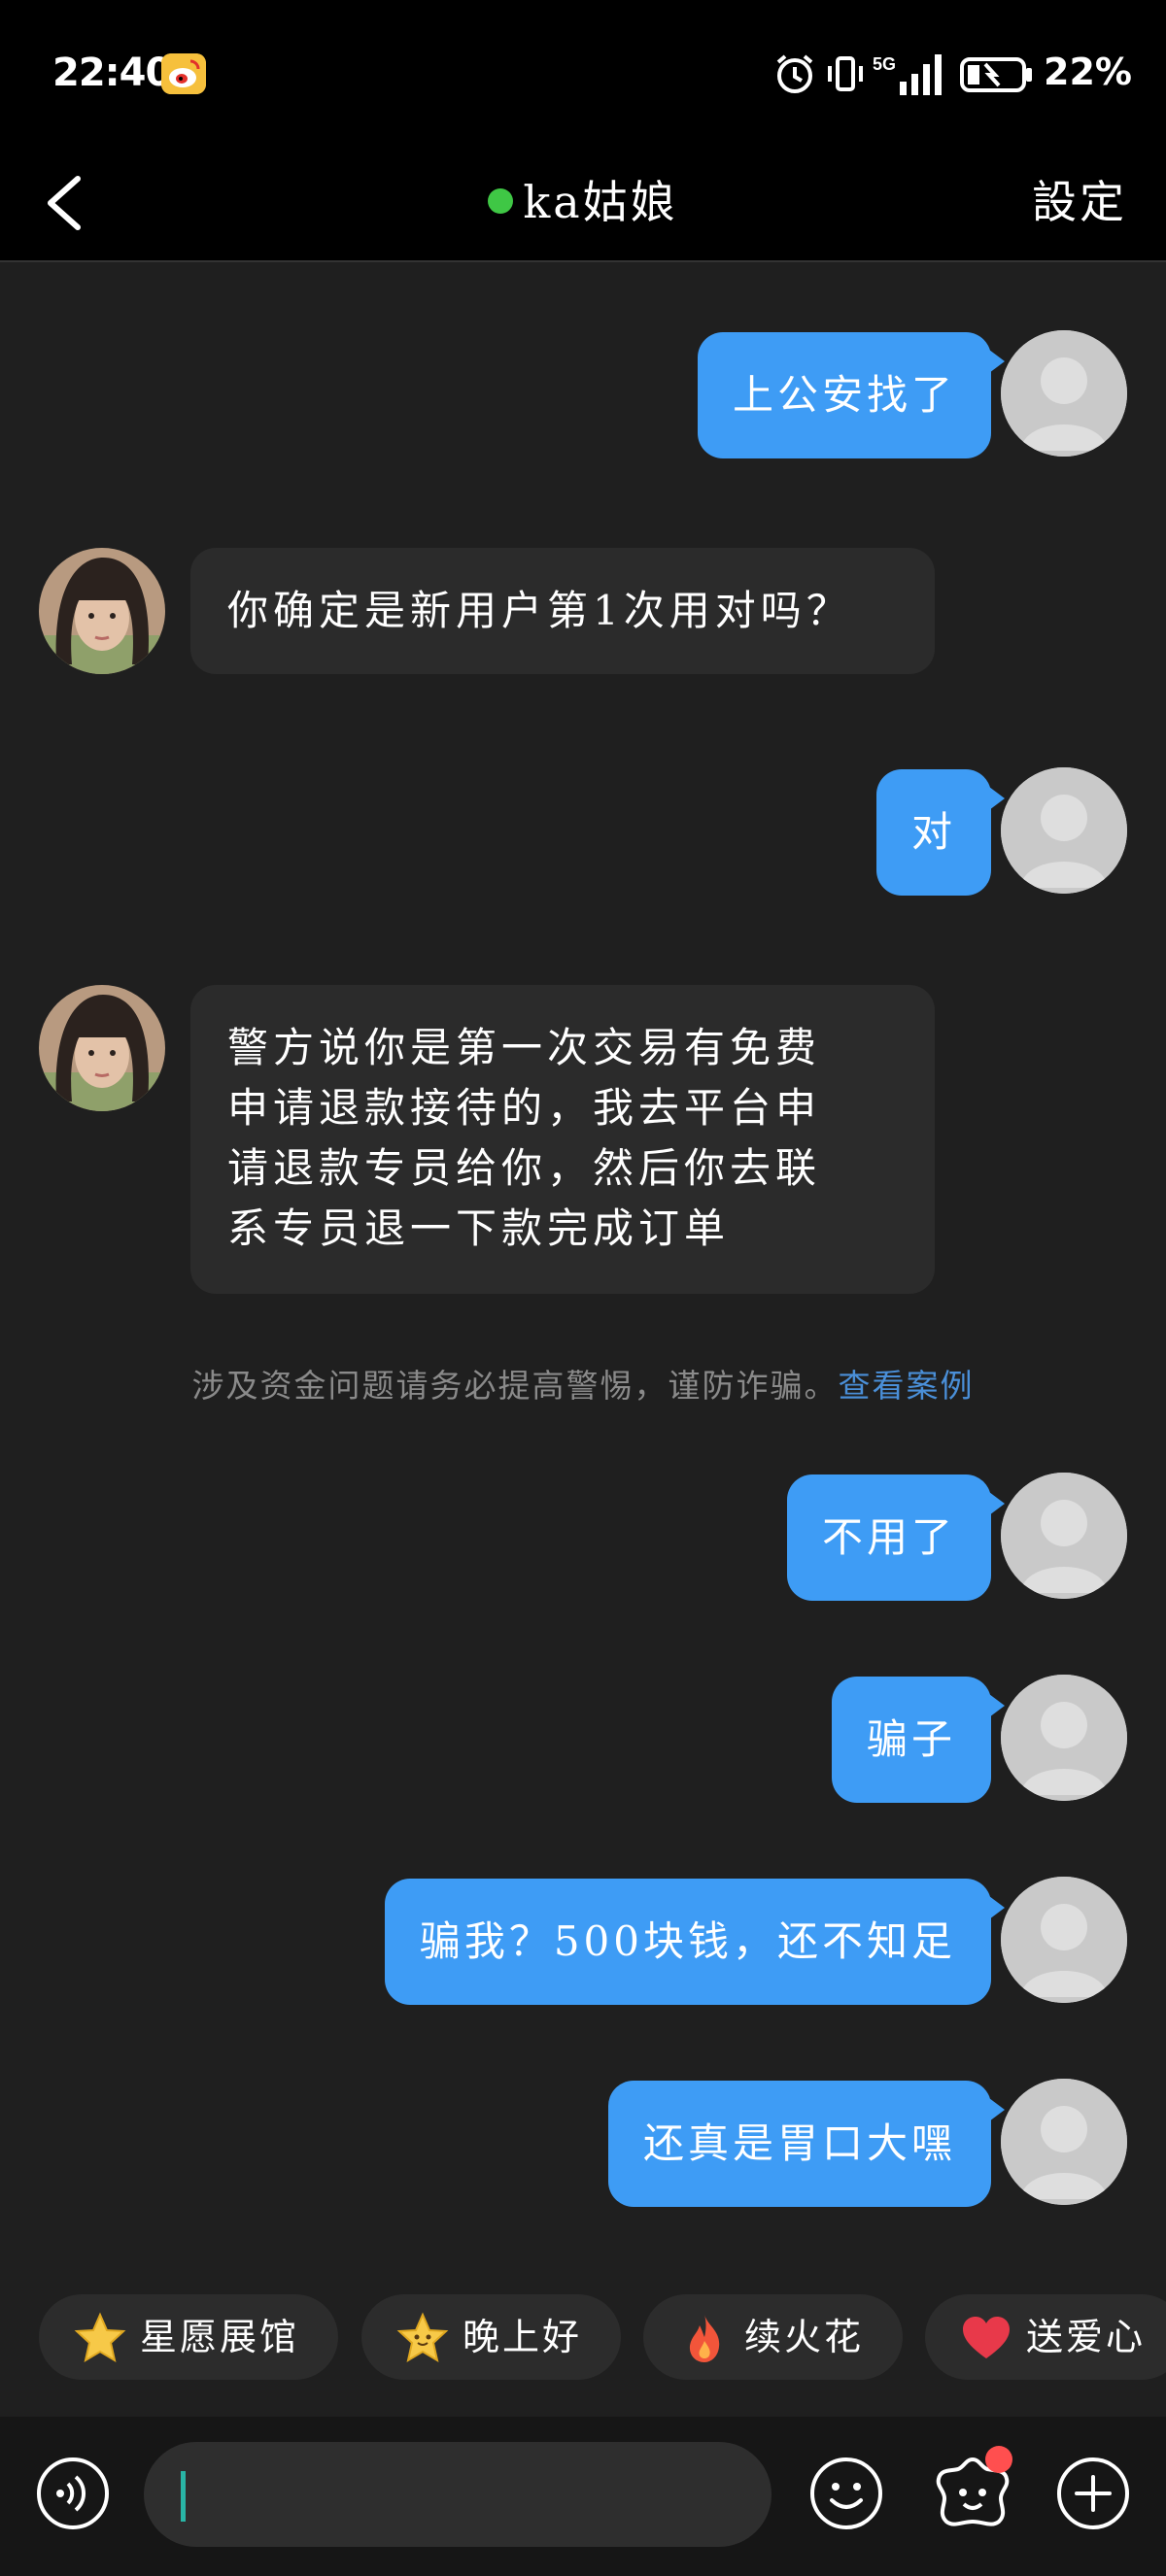 The height and width of the screenshot is (2576, 1166). Describe the element at coordinates (501, 201) in the screenshot. I see `online-status-dot` at that location.